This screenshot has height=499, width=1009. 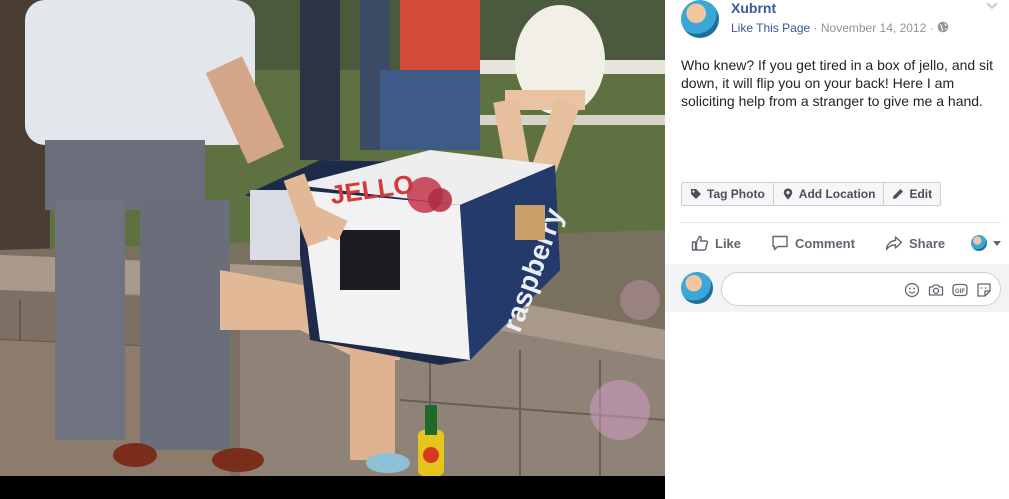 I want to click on pencil-icon, so click(x=898, y=194).